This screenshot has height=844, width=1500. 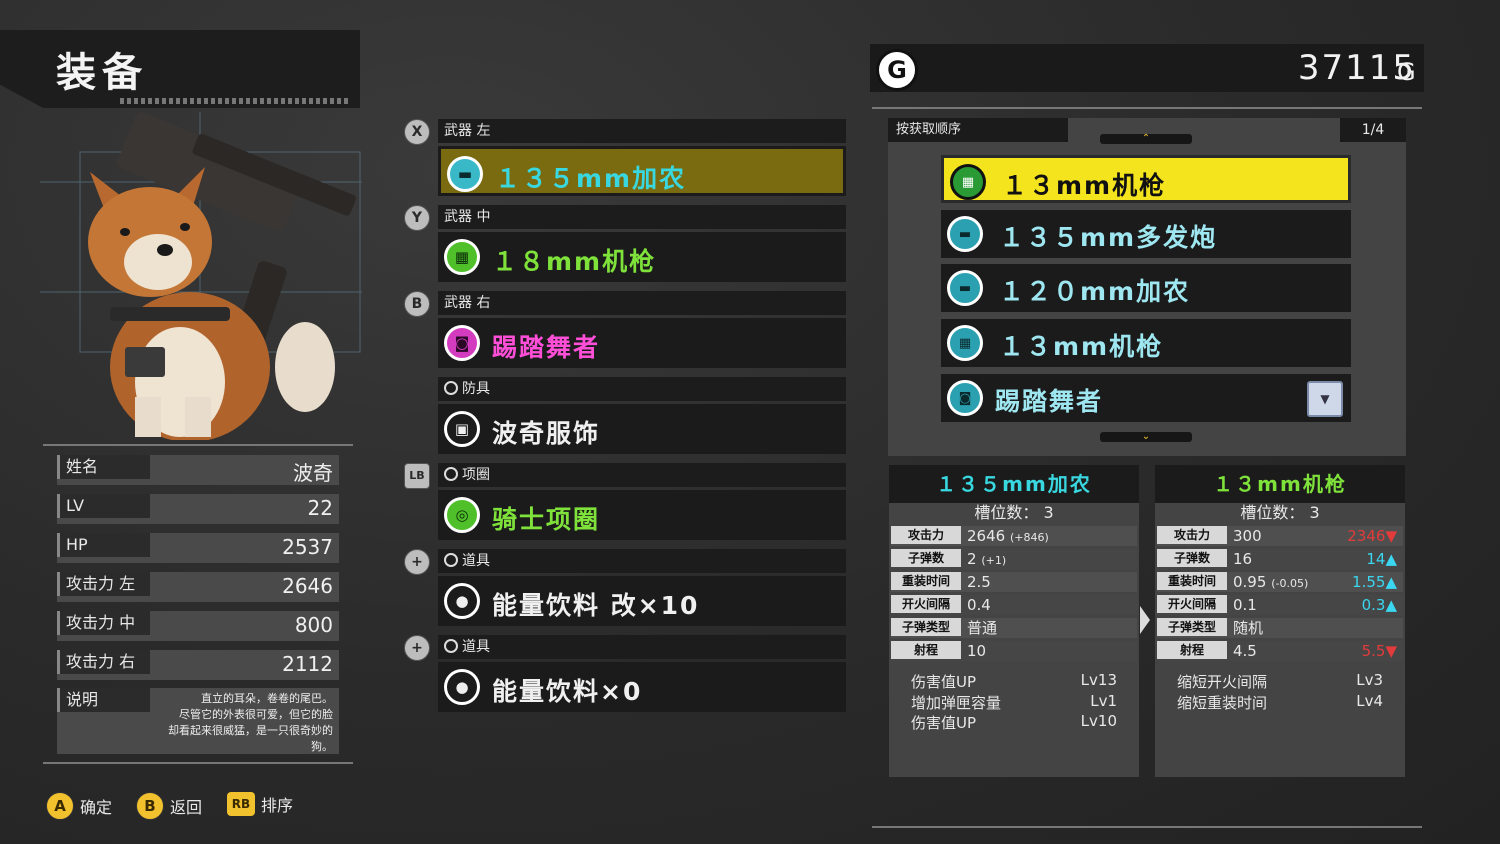 What do you see at coordinates (642, 217) in the screenshot?
I see `slot-header-weapon-middle: 武器 中` at bounding box center [642, 217].